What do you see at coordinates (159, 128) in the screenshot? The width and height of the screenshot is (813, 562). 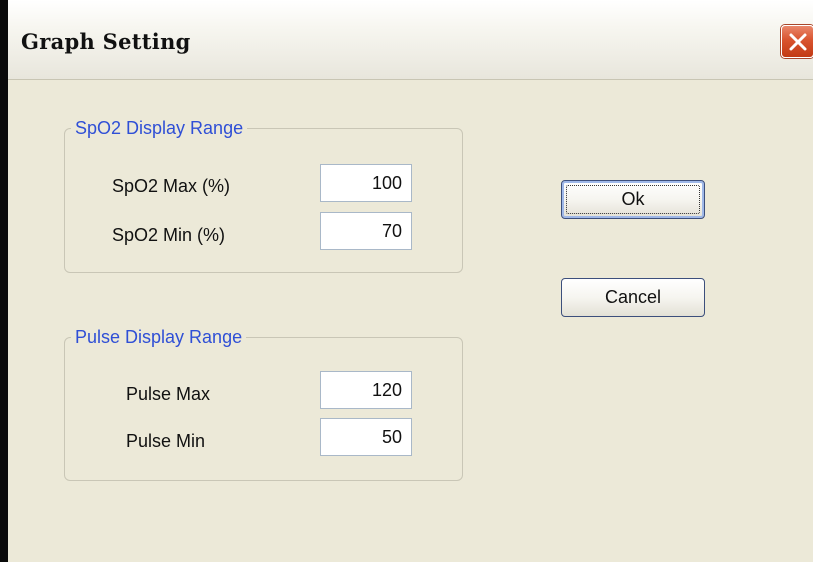 I see `spo2-group-title: SpO2 Display Range` at bounding box center [159, 128].